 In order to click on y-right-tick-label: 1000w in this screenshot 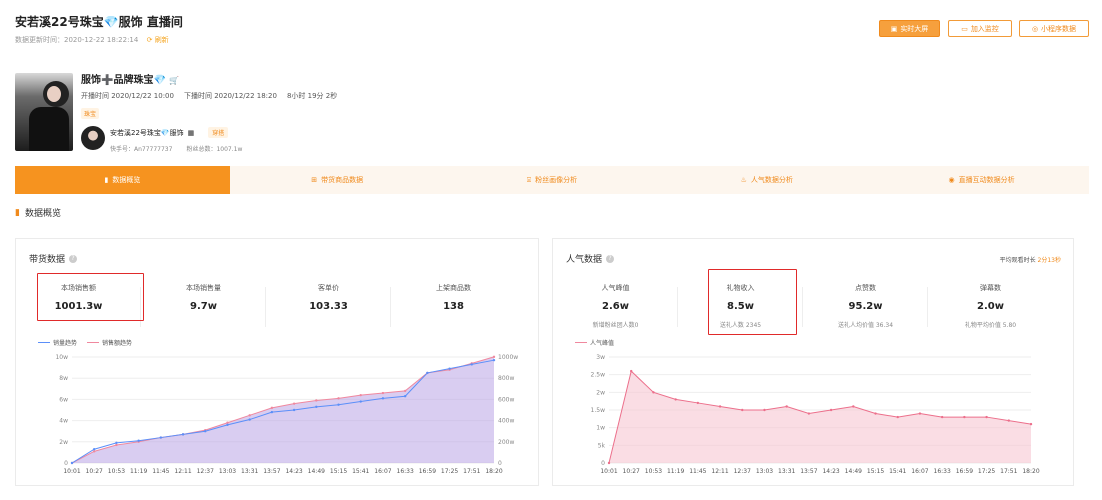, I will do `click(508, 357)`.